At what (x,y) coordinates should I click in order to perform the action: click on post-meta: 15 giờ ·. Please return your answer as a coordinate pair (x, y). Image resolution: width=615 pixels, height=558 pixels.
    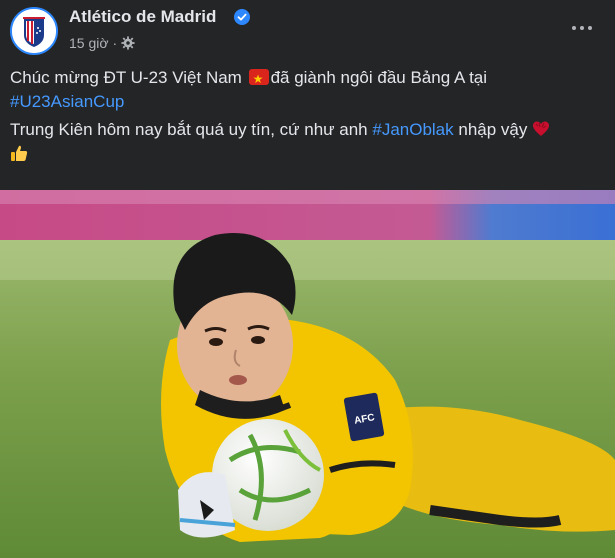
    Looking at the image, I should click on (102, 43).